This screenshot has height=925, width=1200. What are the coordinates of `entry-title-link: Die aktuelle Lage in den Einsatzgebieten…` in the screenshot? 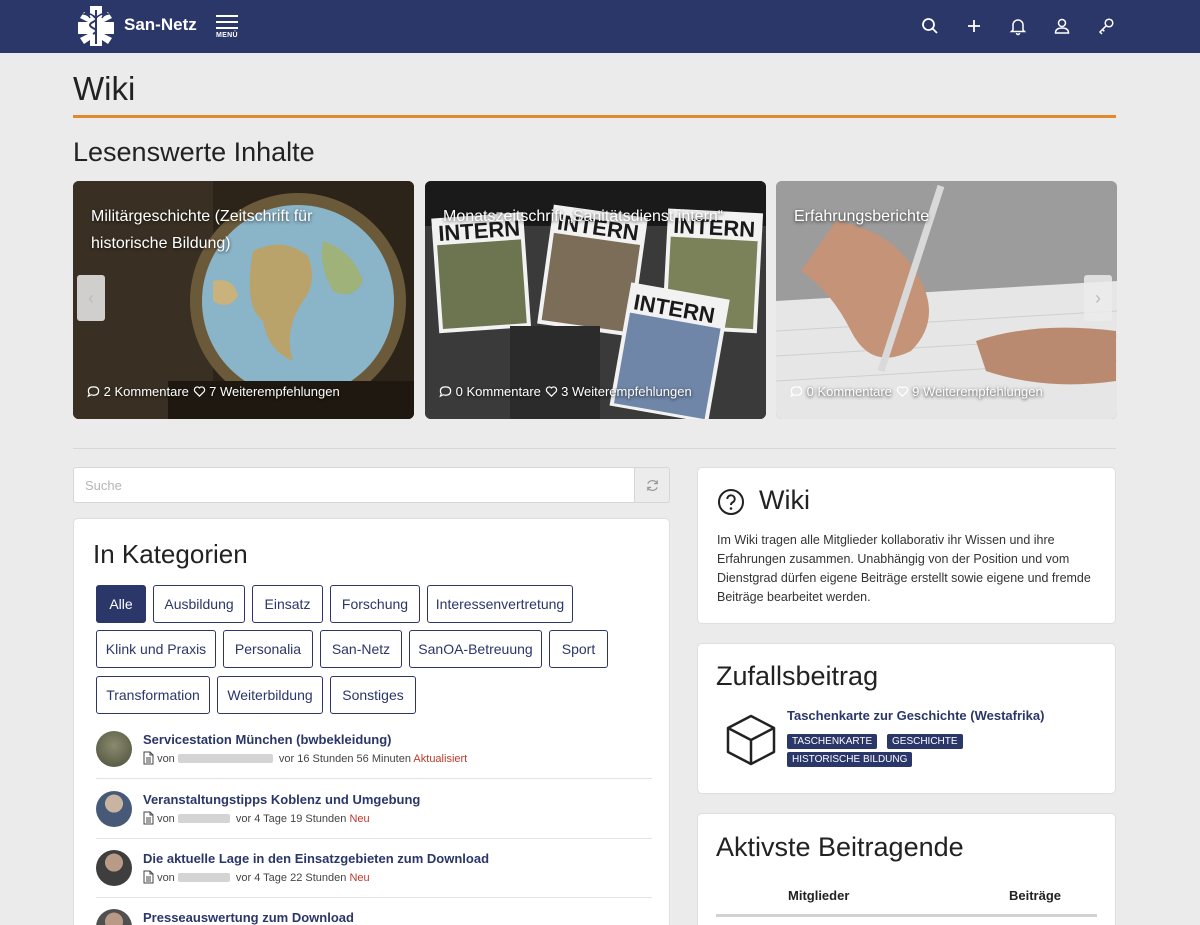 It's located at (316, 858).